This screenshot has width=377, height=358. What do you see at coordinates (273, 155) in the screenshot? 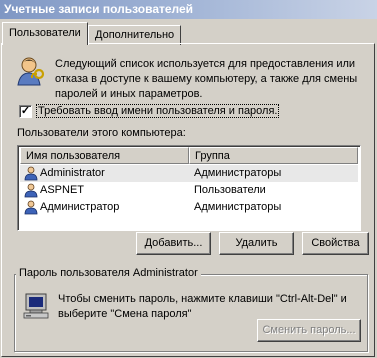
I see `column-header-group: Группа` at bounding box center [273, 155].